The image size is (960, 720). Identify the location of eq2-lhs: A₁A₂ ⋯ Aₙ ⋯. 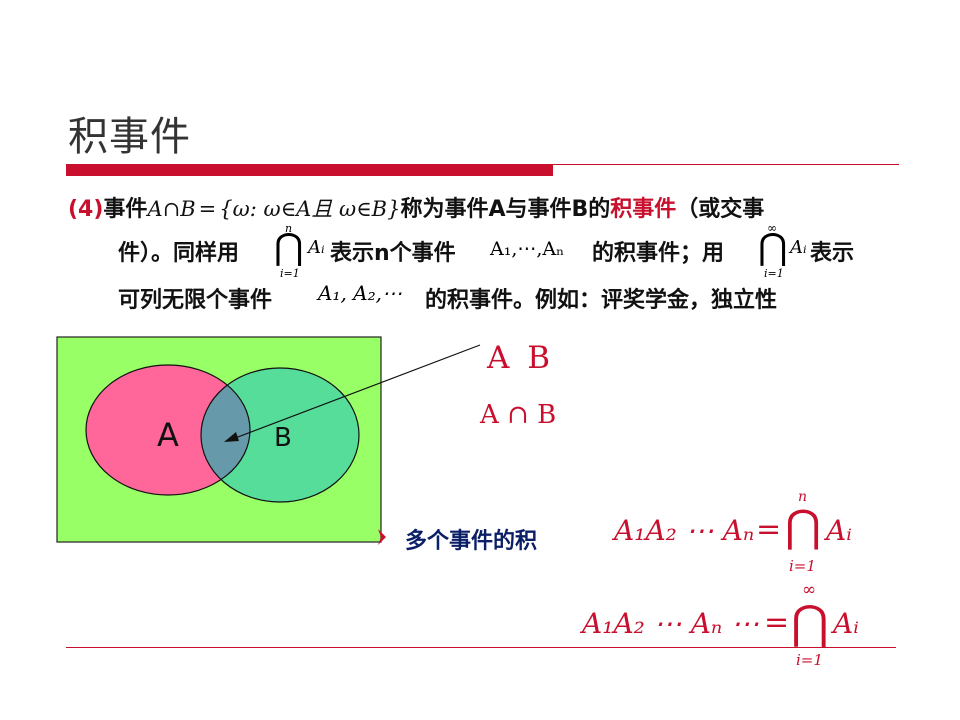
(671, 623).